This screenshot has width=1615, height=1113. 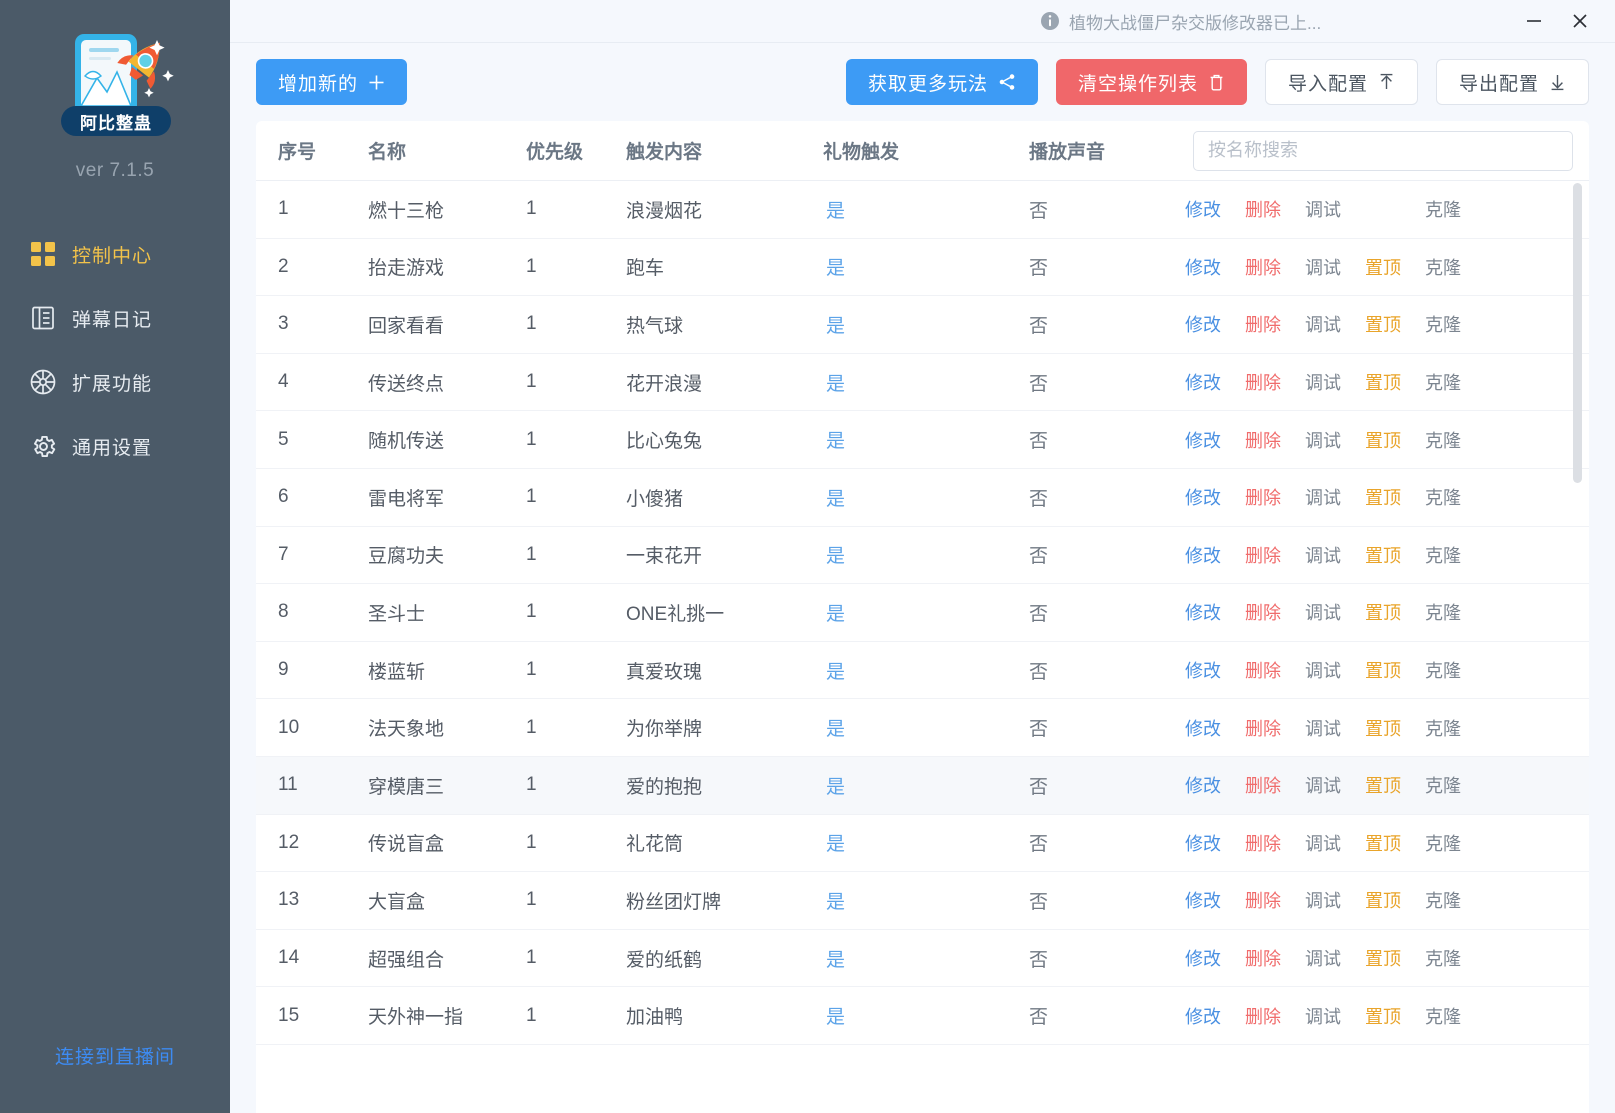 What do you see at coordinates (115, 446) in the screenshot?
I see `sidebar-item-general-settings: 通用设置` at bounding box center [115, 446].